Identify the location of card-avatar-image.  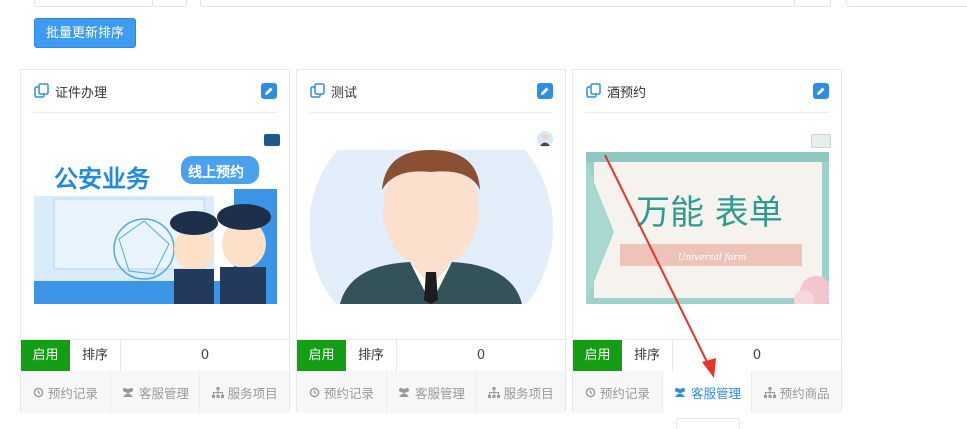
(431, 227).